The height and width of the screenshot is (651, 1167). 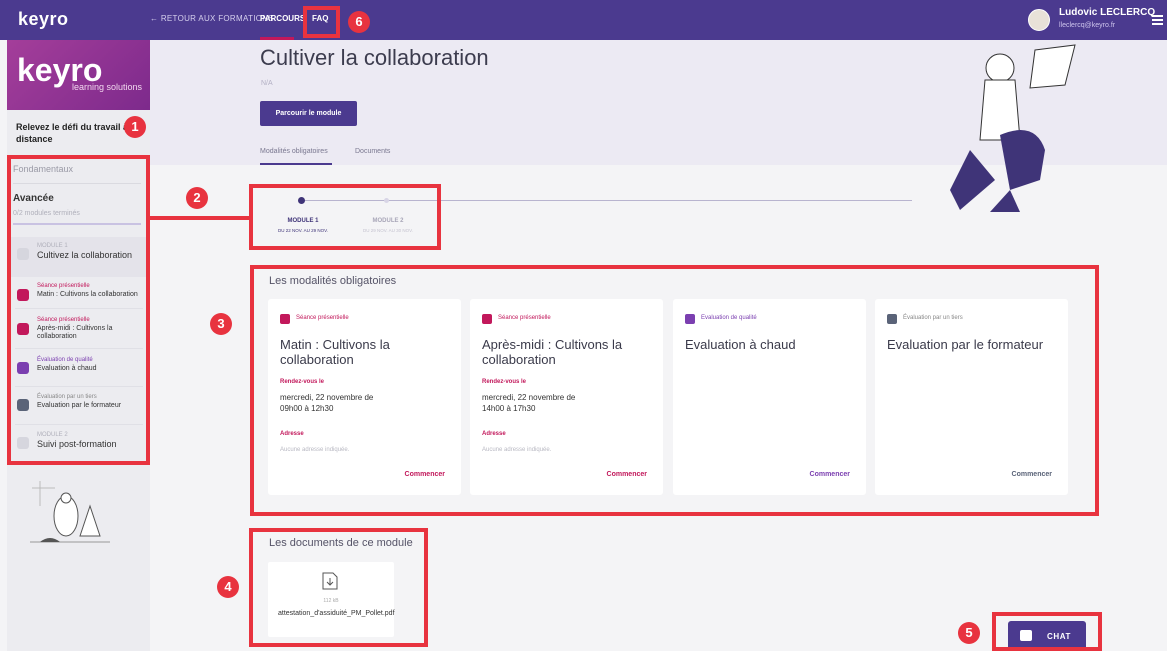 I want to click on hero-illustration, so click(x=1013, y=128).